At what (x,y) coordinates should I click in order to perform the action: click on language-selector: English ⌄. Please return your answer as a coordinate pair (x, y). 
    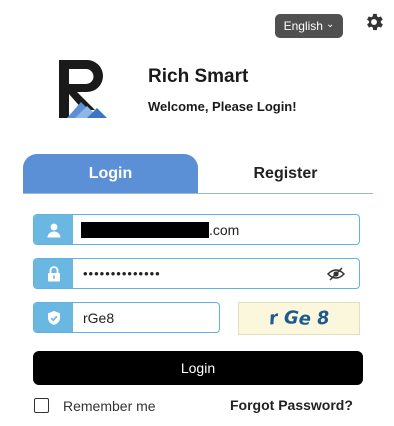
    Looking at the image, I should click on (309, 26).